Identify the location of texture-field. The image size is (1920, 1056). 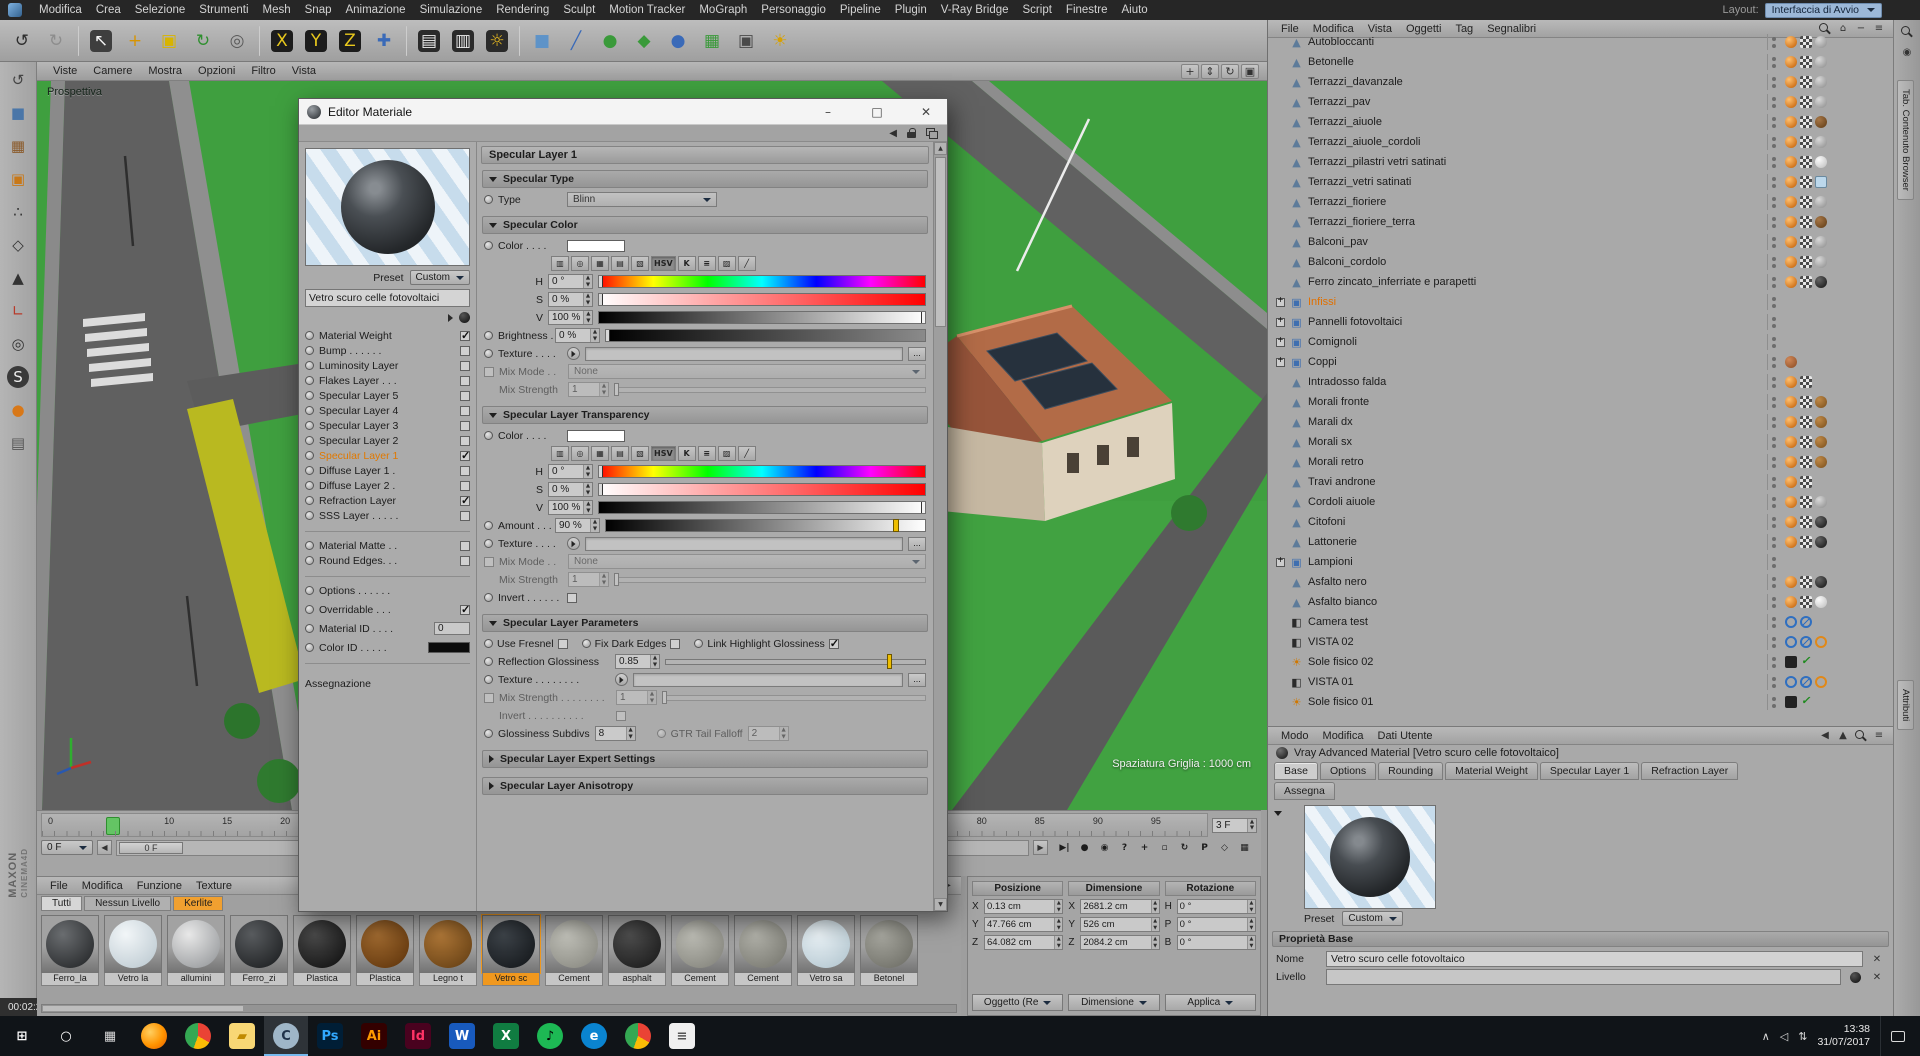
(744, 543).